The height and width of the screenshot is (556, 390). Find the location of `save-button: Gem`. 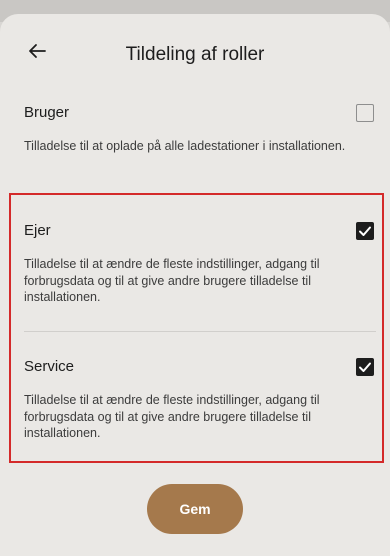

save-button: Gem is located at coordinates (195, 509).